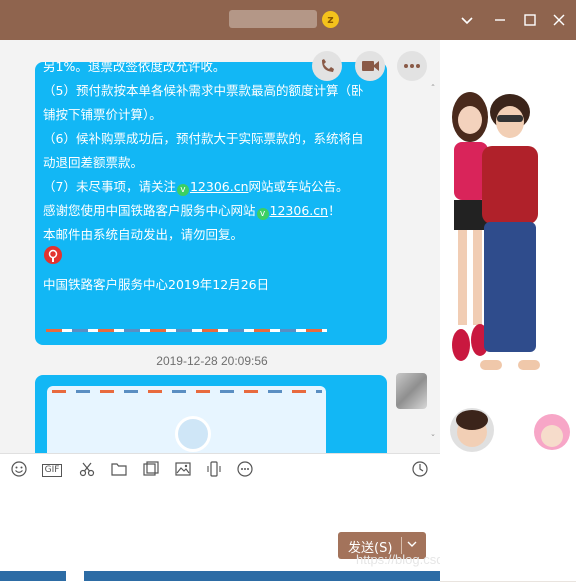  I want to click on maximize-button, so click(530, 20).